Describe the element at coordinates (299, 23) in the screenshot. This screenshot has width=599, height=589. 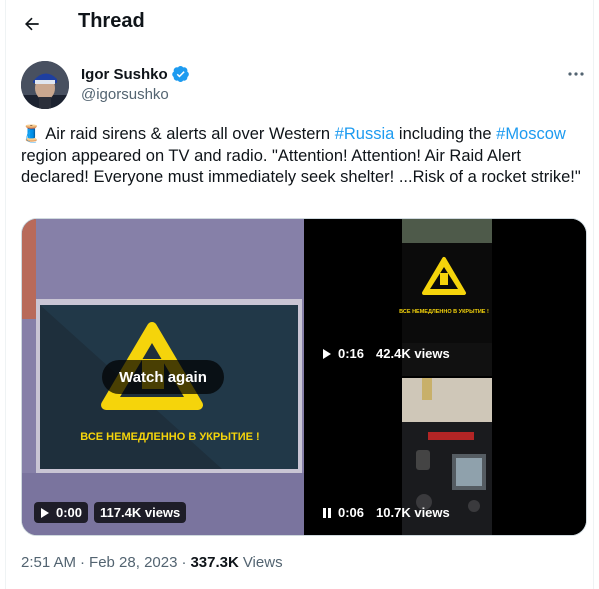
I see `thread-header: Thread` at that location.